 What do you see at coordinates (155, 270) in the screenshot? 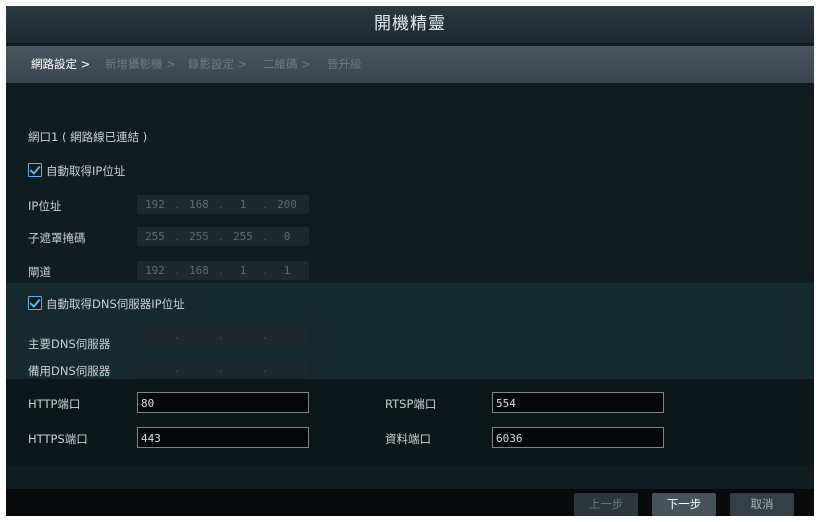
I see `gateway-octet-1: 192` at bounding box center [155, 270].